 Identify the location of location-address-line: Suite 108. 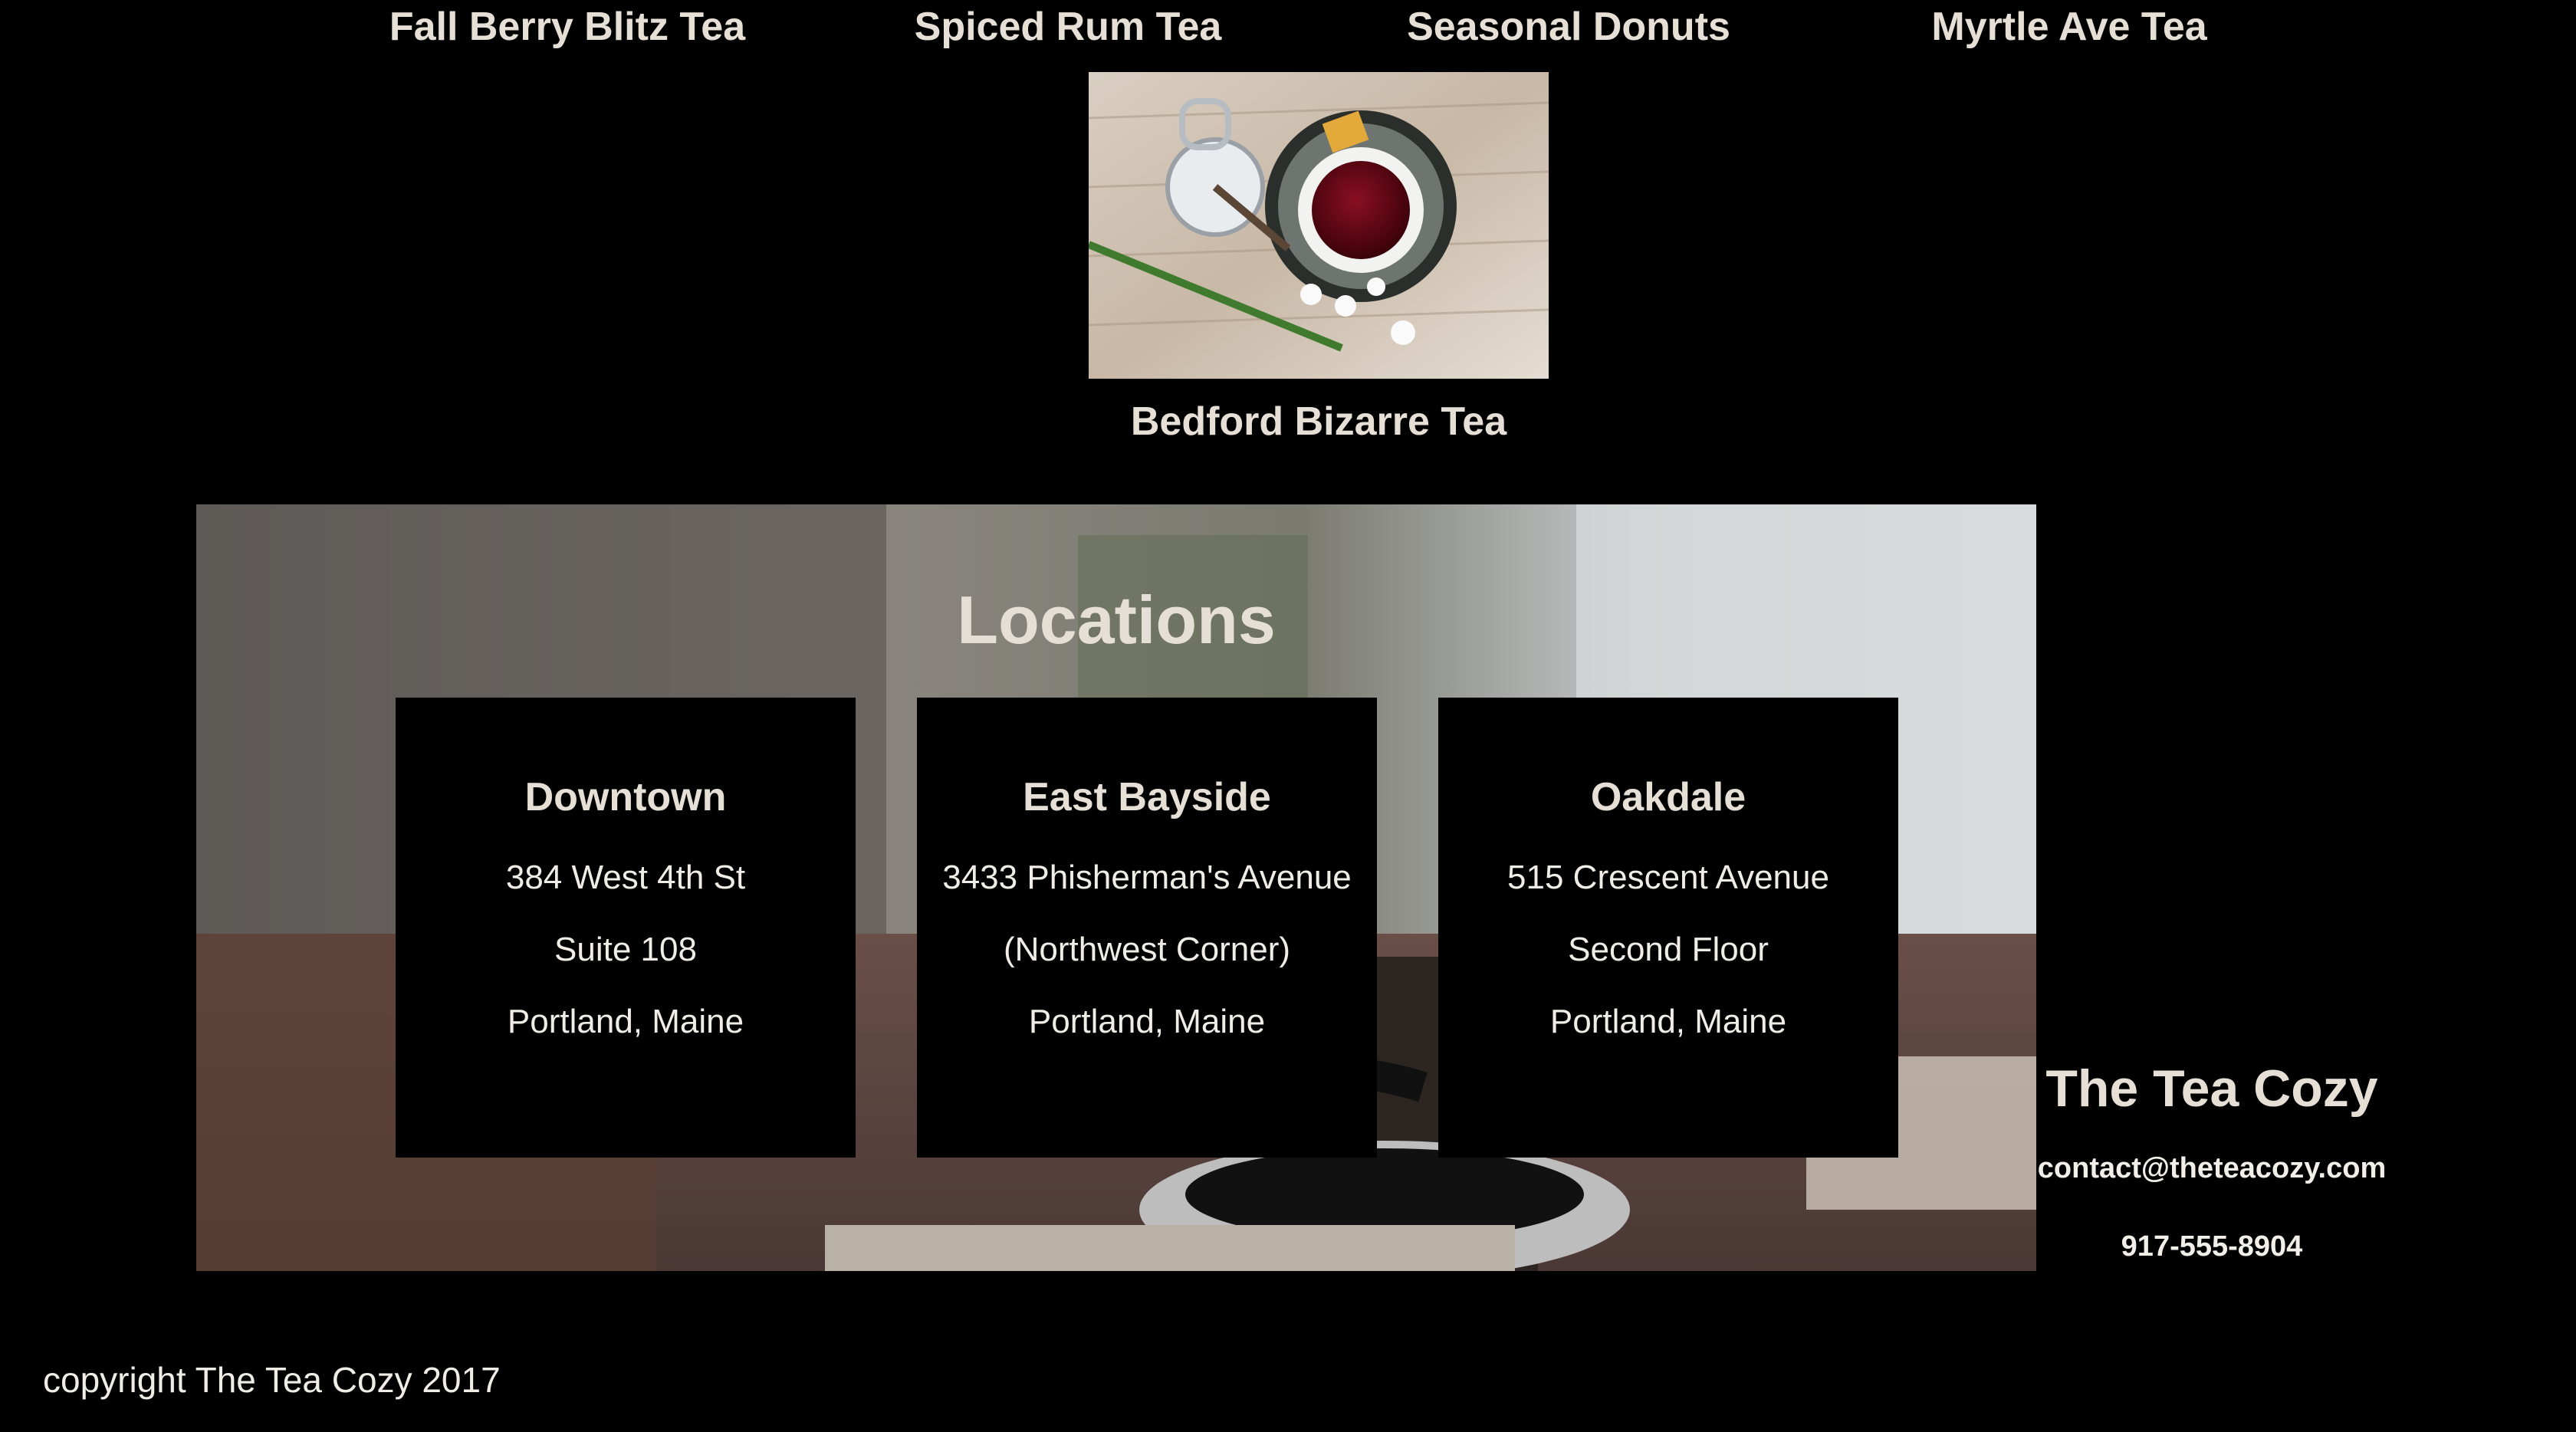
(626, 950).